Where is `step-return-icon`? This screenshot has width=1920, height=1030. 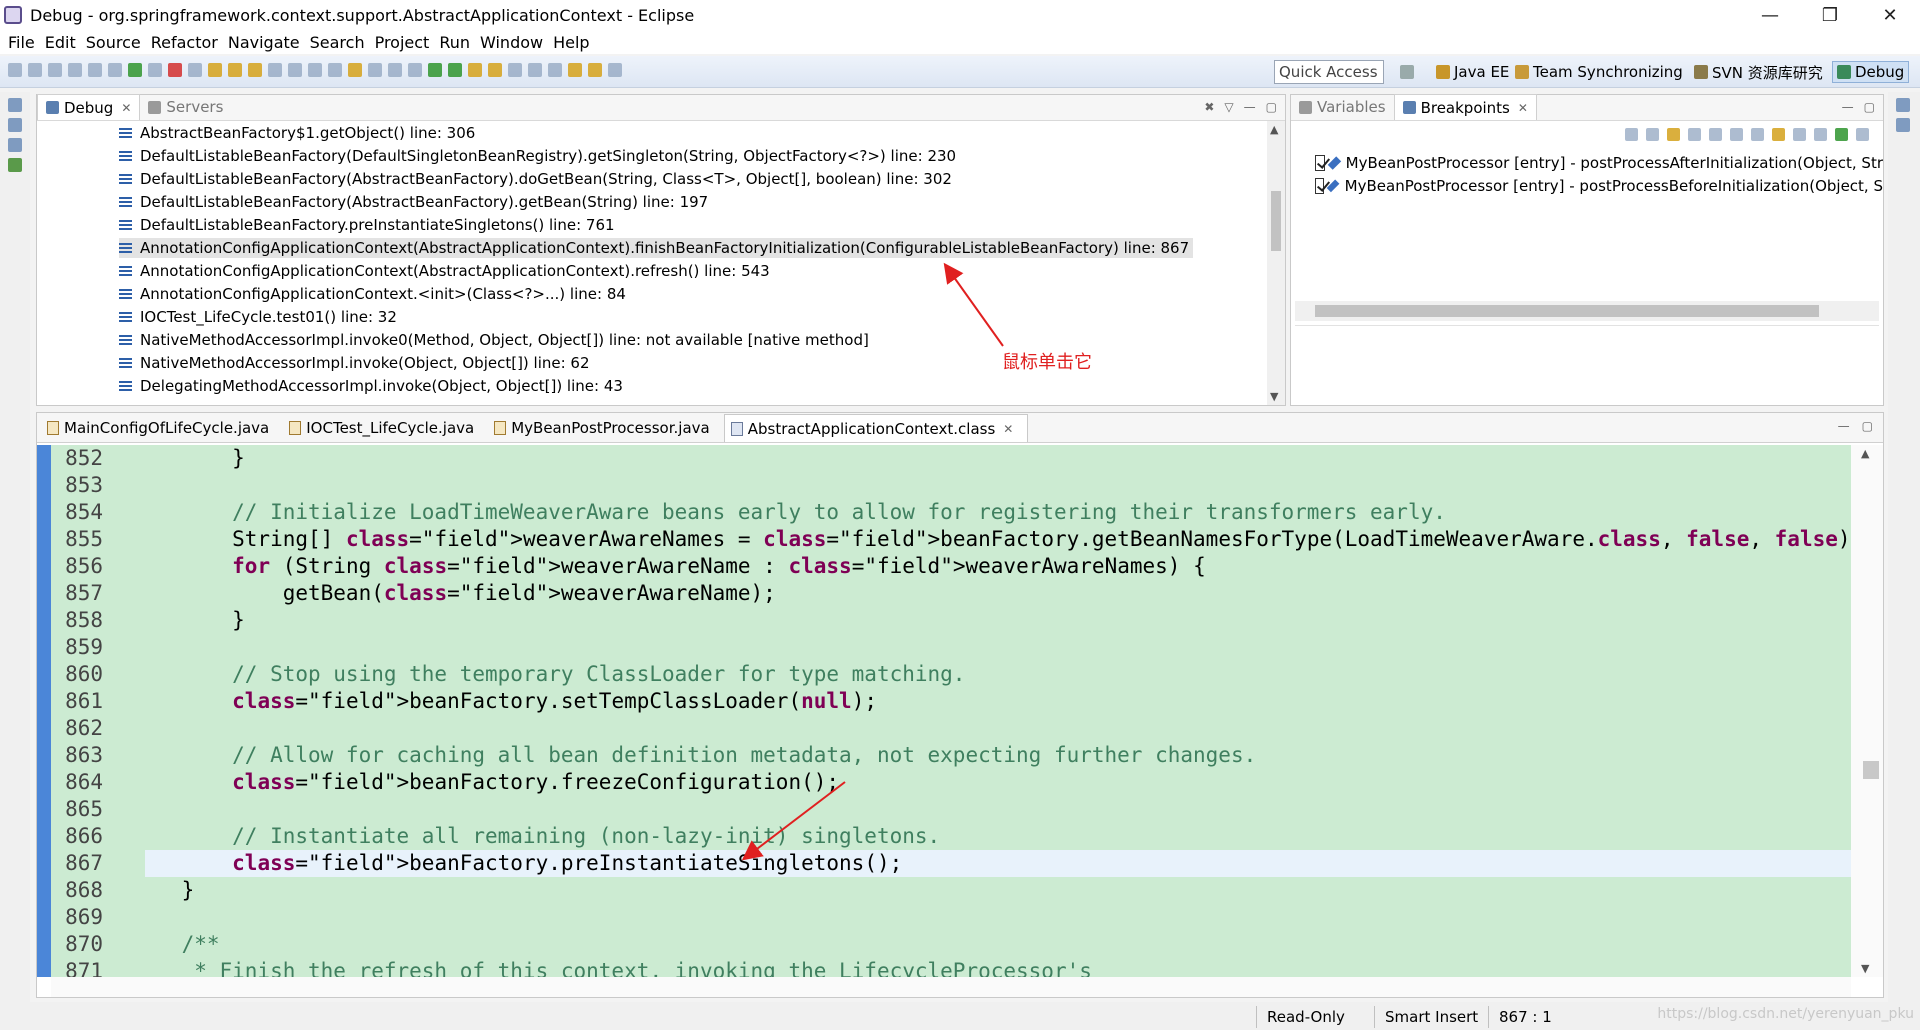
step-return-icon is located at coordinates (255, 70).